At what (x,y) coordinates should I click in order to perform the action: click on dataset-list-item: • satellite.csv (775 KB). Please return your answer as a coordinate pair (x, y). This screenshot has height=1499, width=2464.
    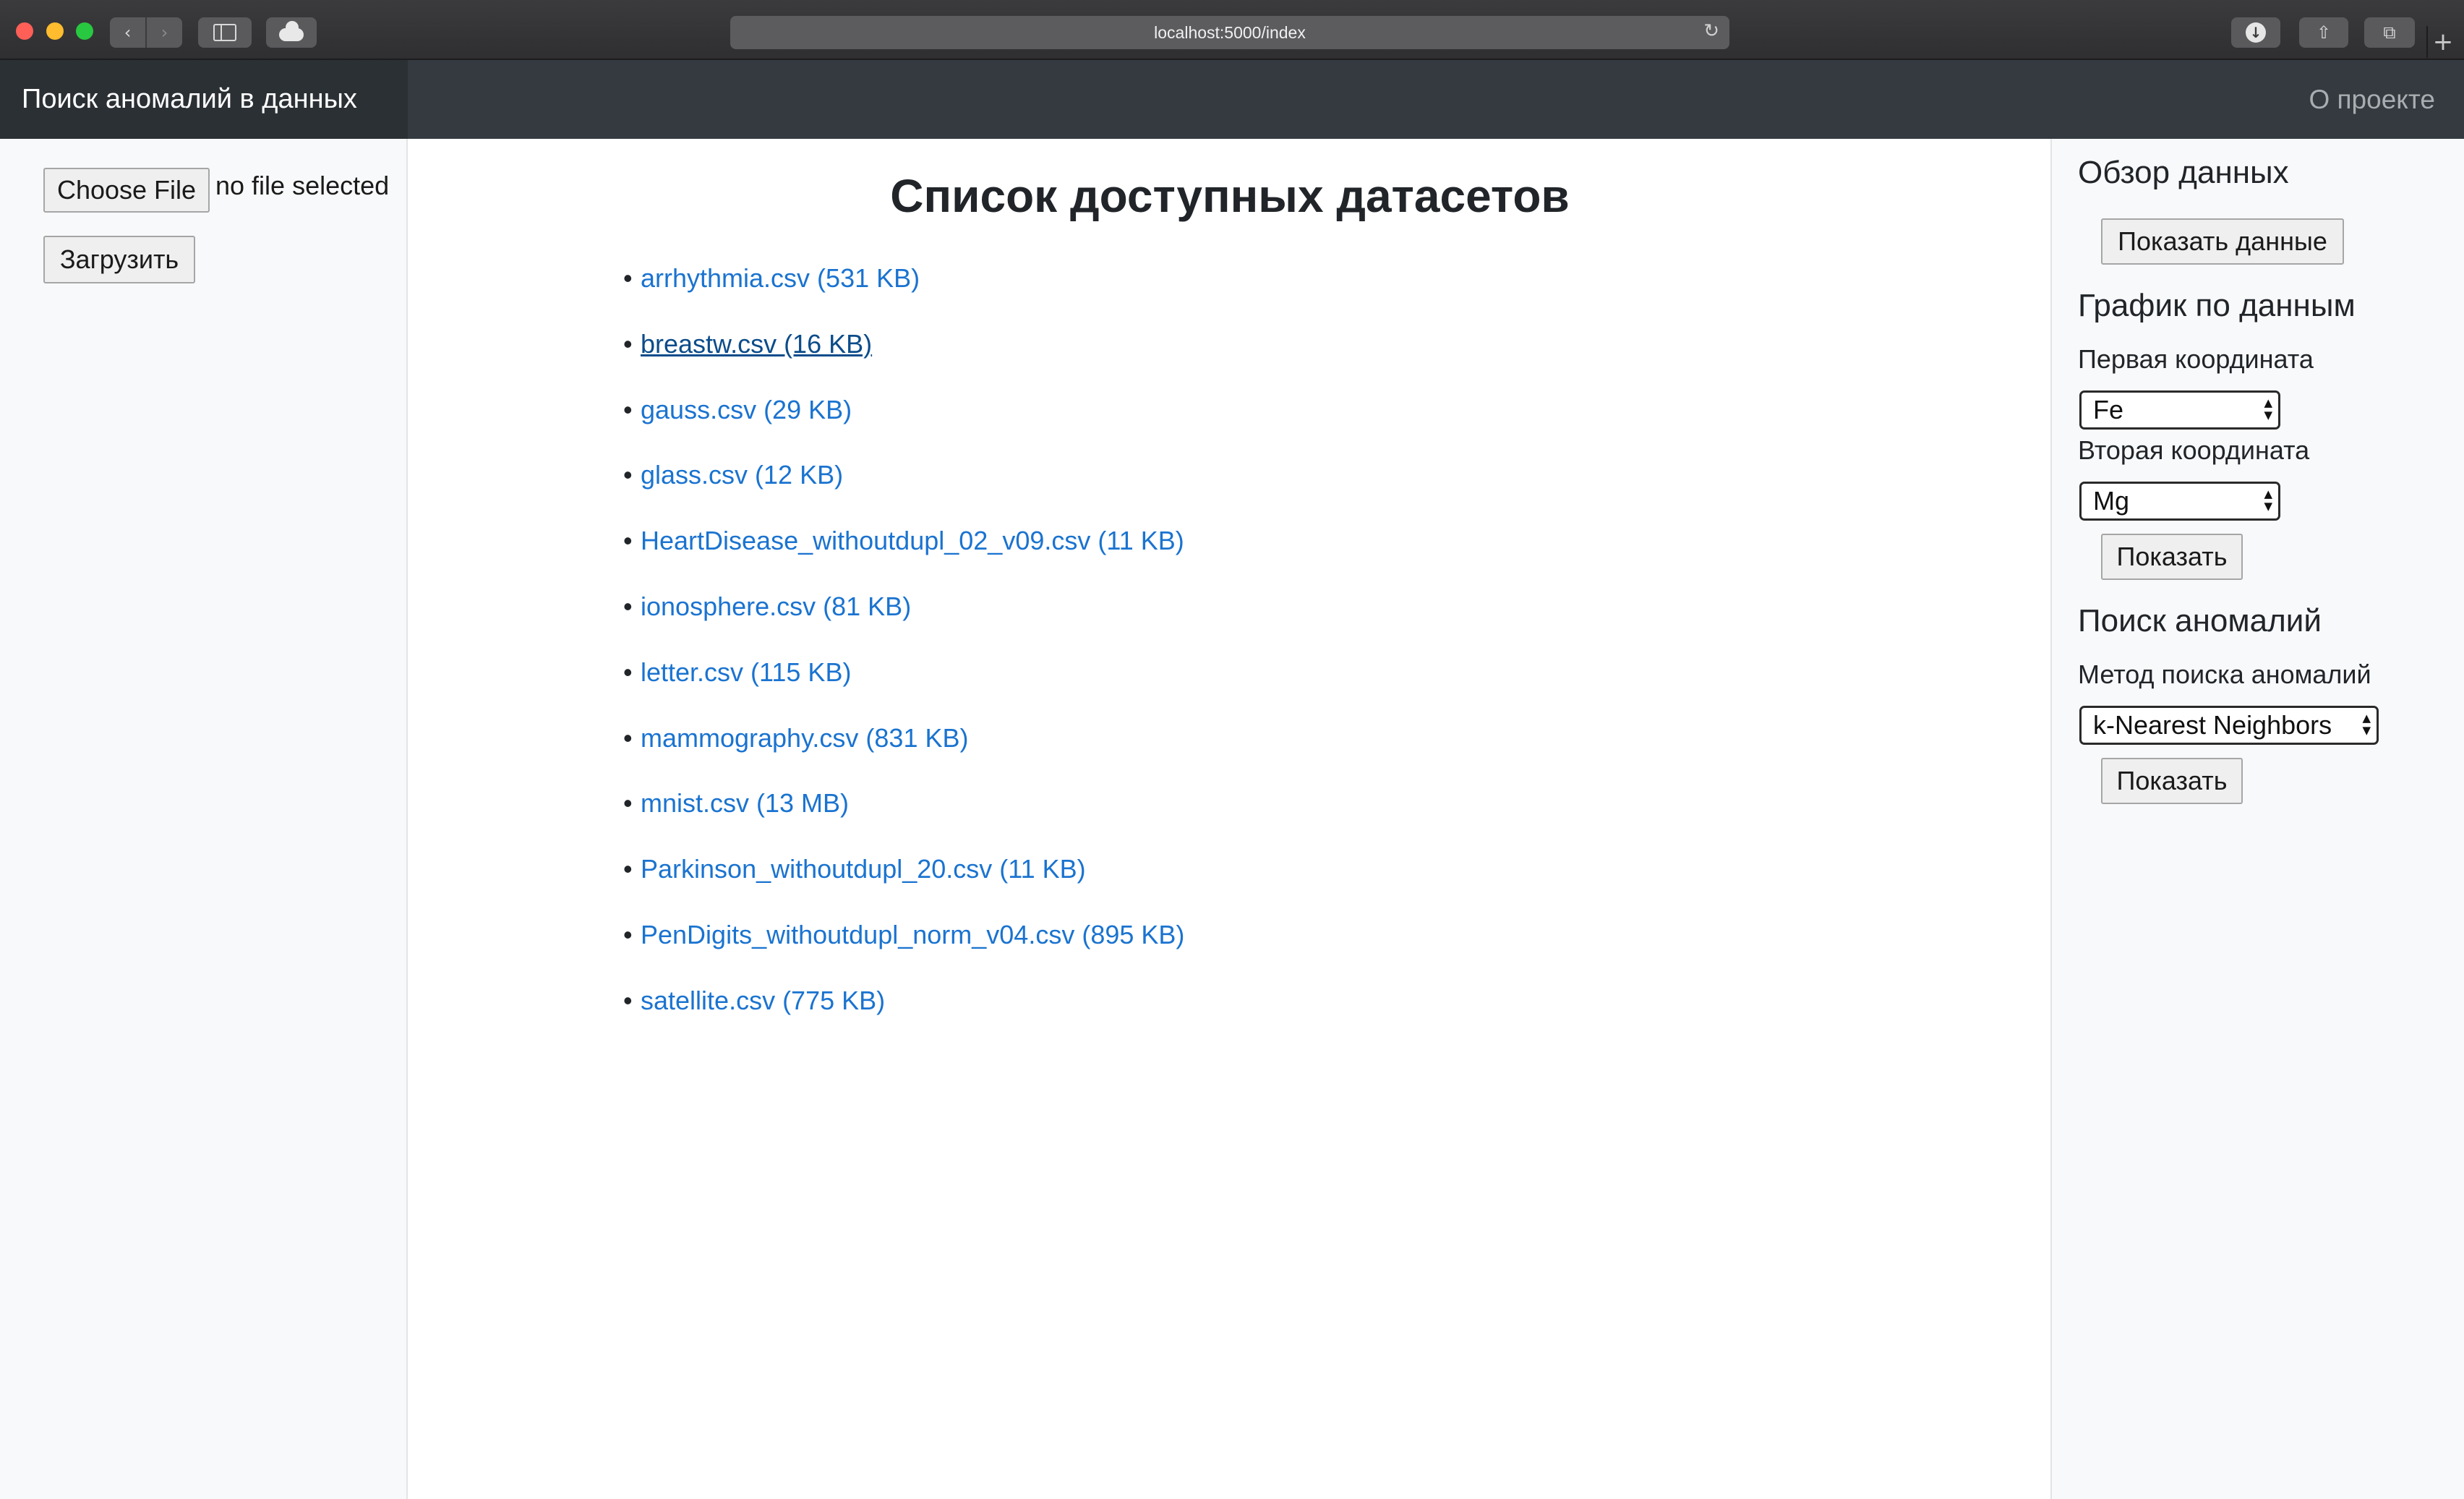
    Looking at the image, I should click on (904, 1019).